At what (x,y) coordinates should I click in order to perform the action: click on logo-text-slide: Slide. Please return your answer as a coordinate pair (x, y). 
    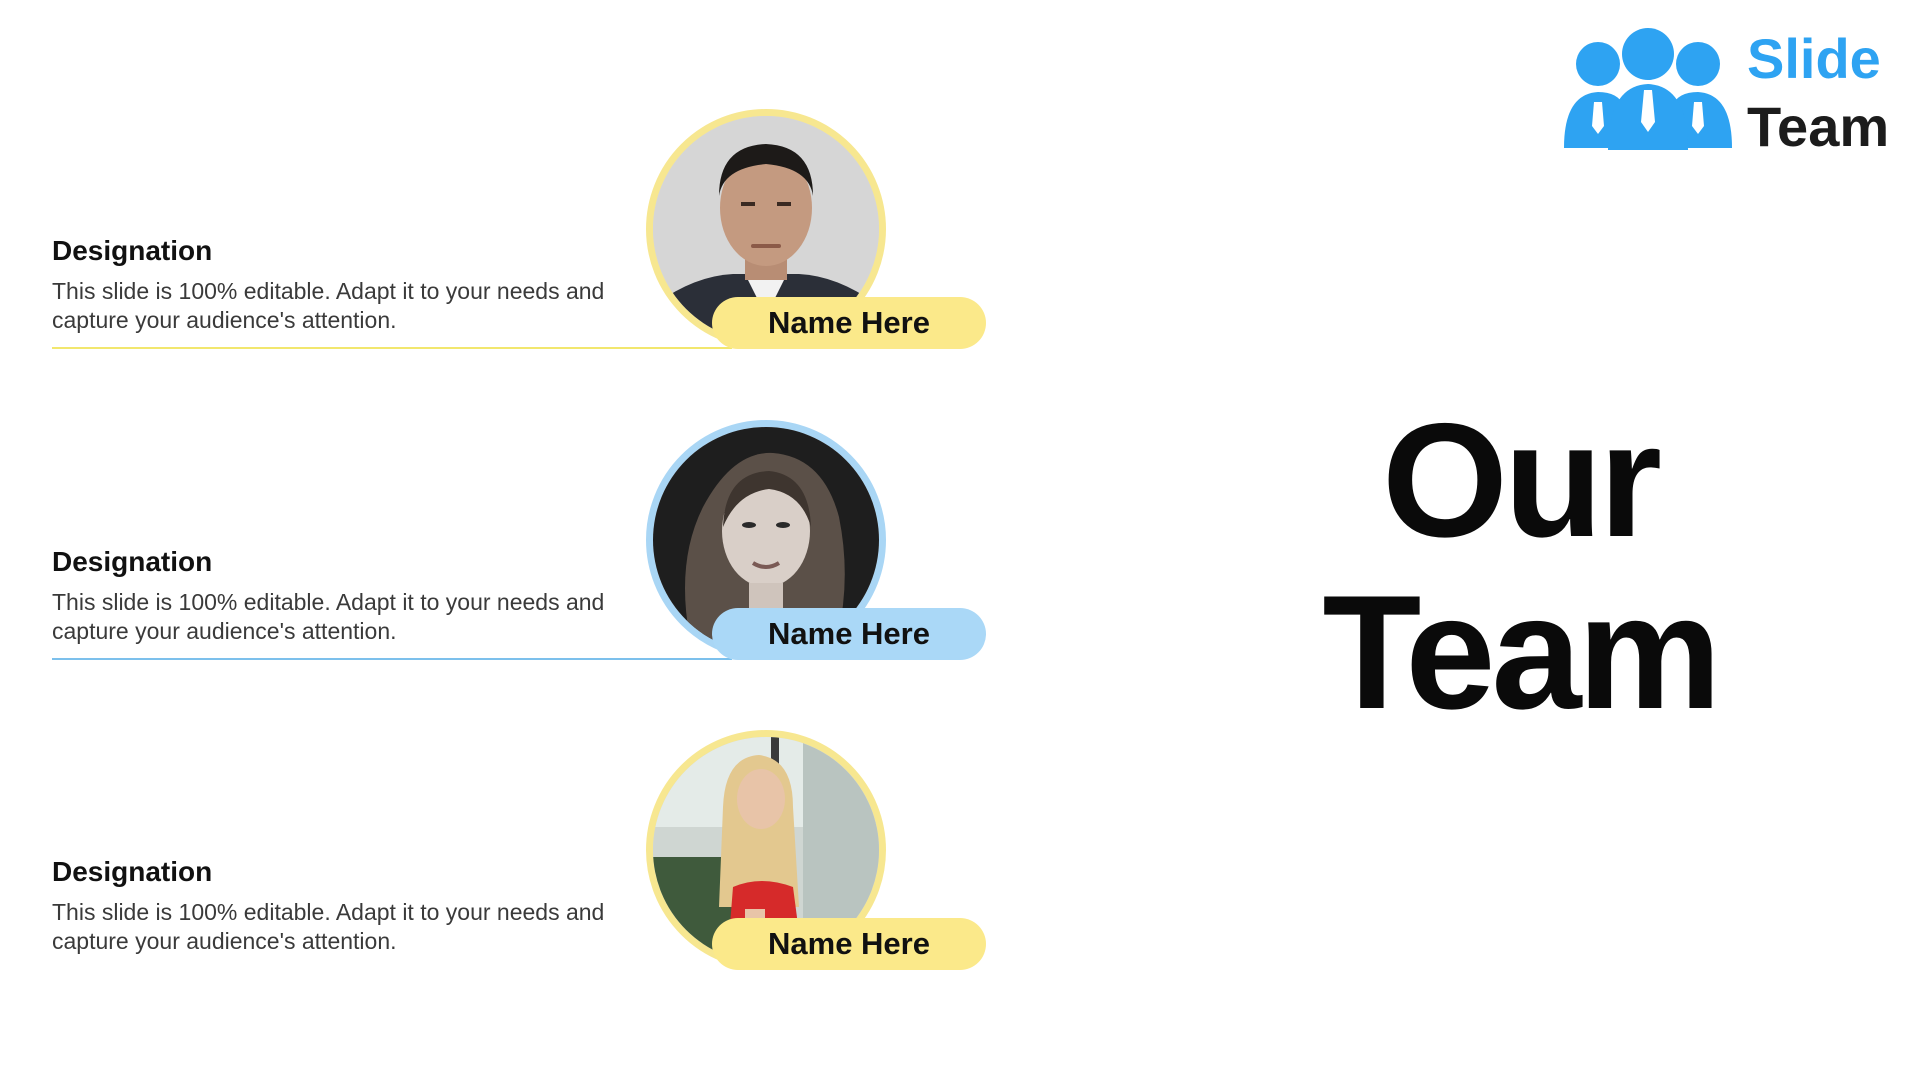
    Looking at the image, I should click on (1814, 58).